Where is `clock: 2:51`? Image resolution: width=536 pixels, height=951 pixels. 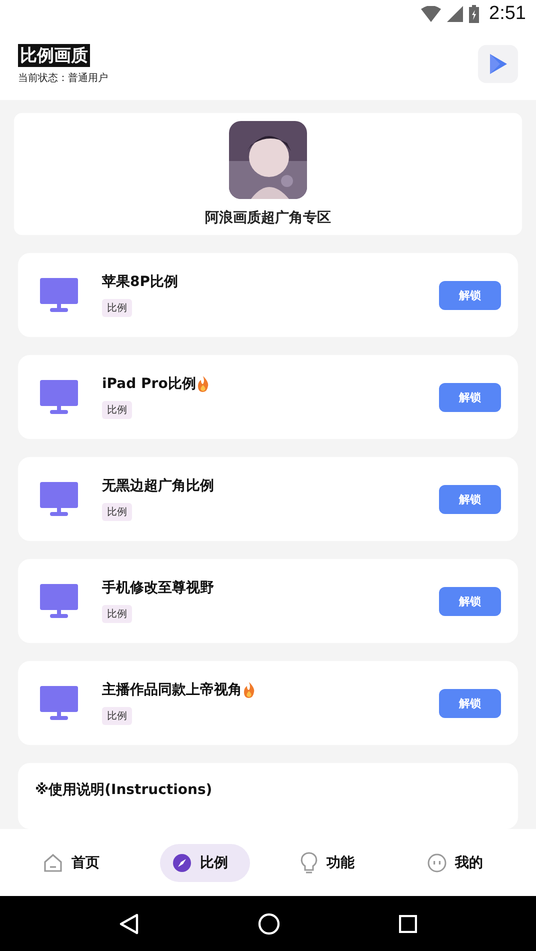 clock: 2:51 is located at coordinates (507, 14).